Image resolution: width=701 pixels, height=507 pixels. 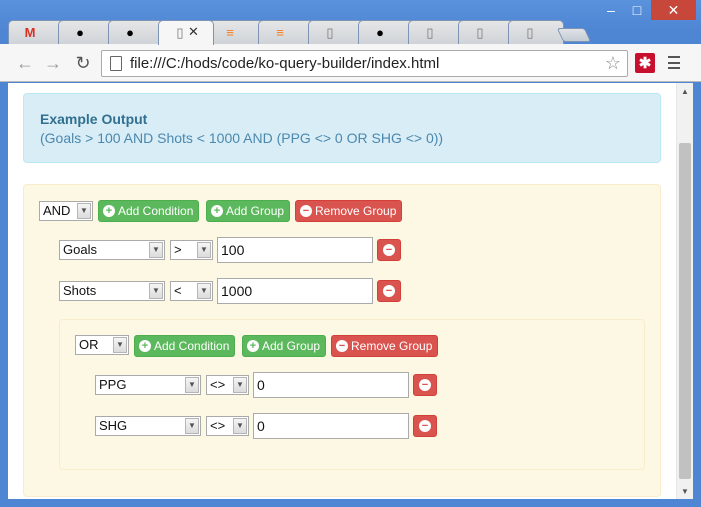 What do you see at coordinates (191, 250) in the screenshot?
I see `condition-comparison-select: > ▼` at bounding box center [191, 250].